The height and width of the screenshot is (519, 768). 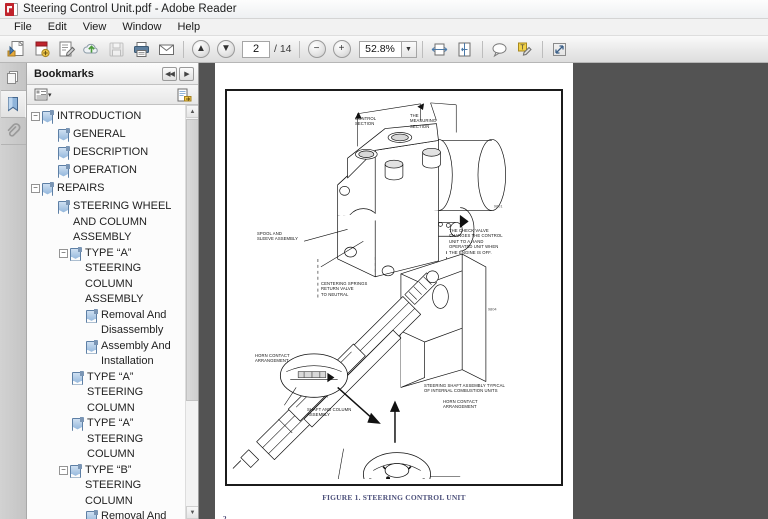 I want to click on bookmark-item: OPERATION, so click(x=114, y=172).